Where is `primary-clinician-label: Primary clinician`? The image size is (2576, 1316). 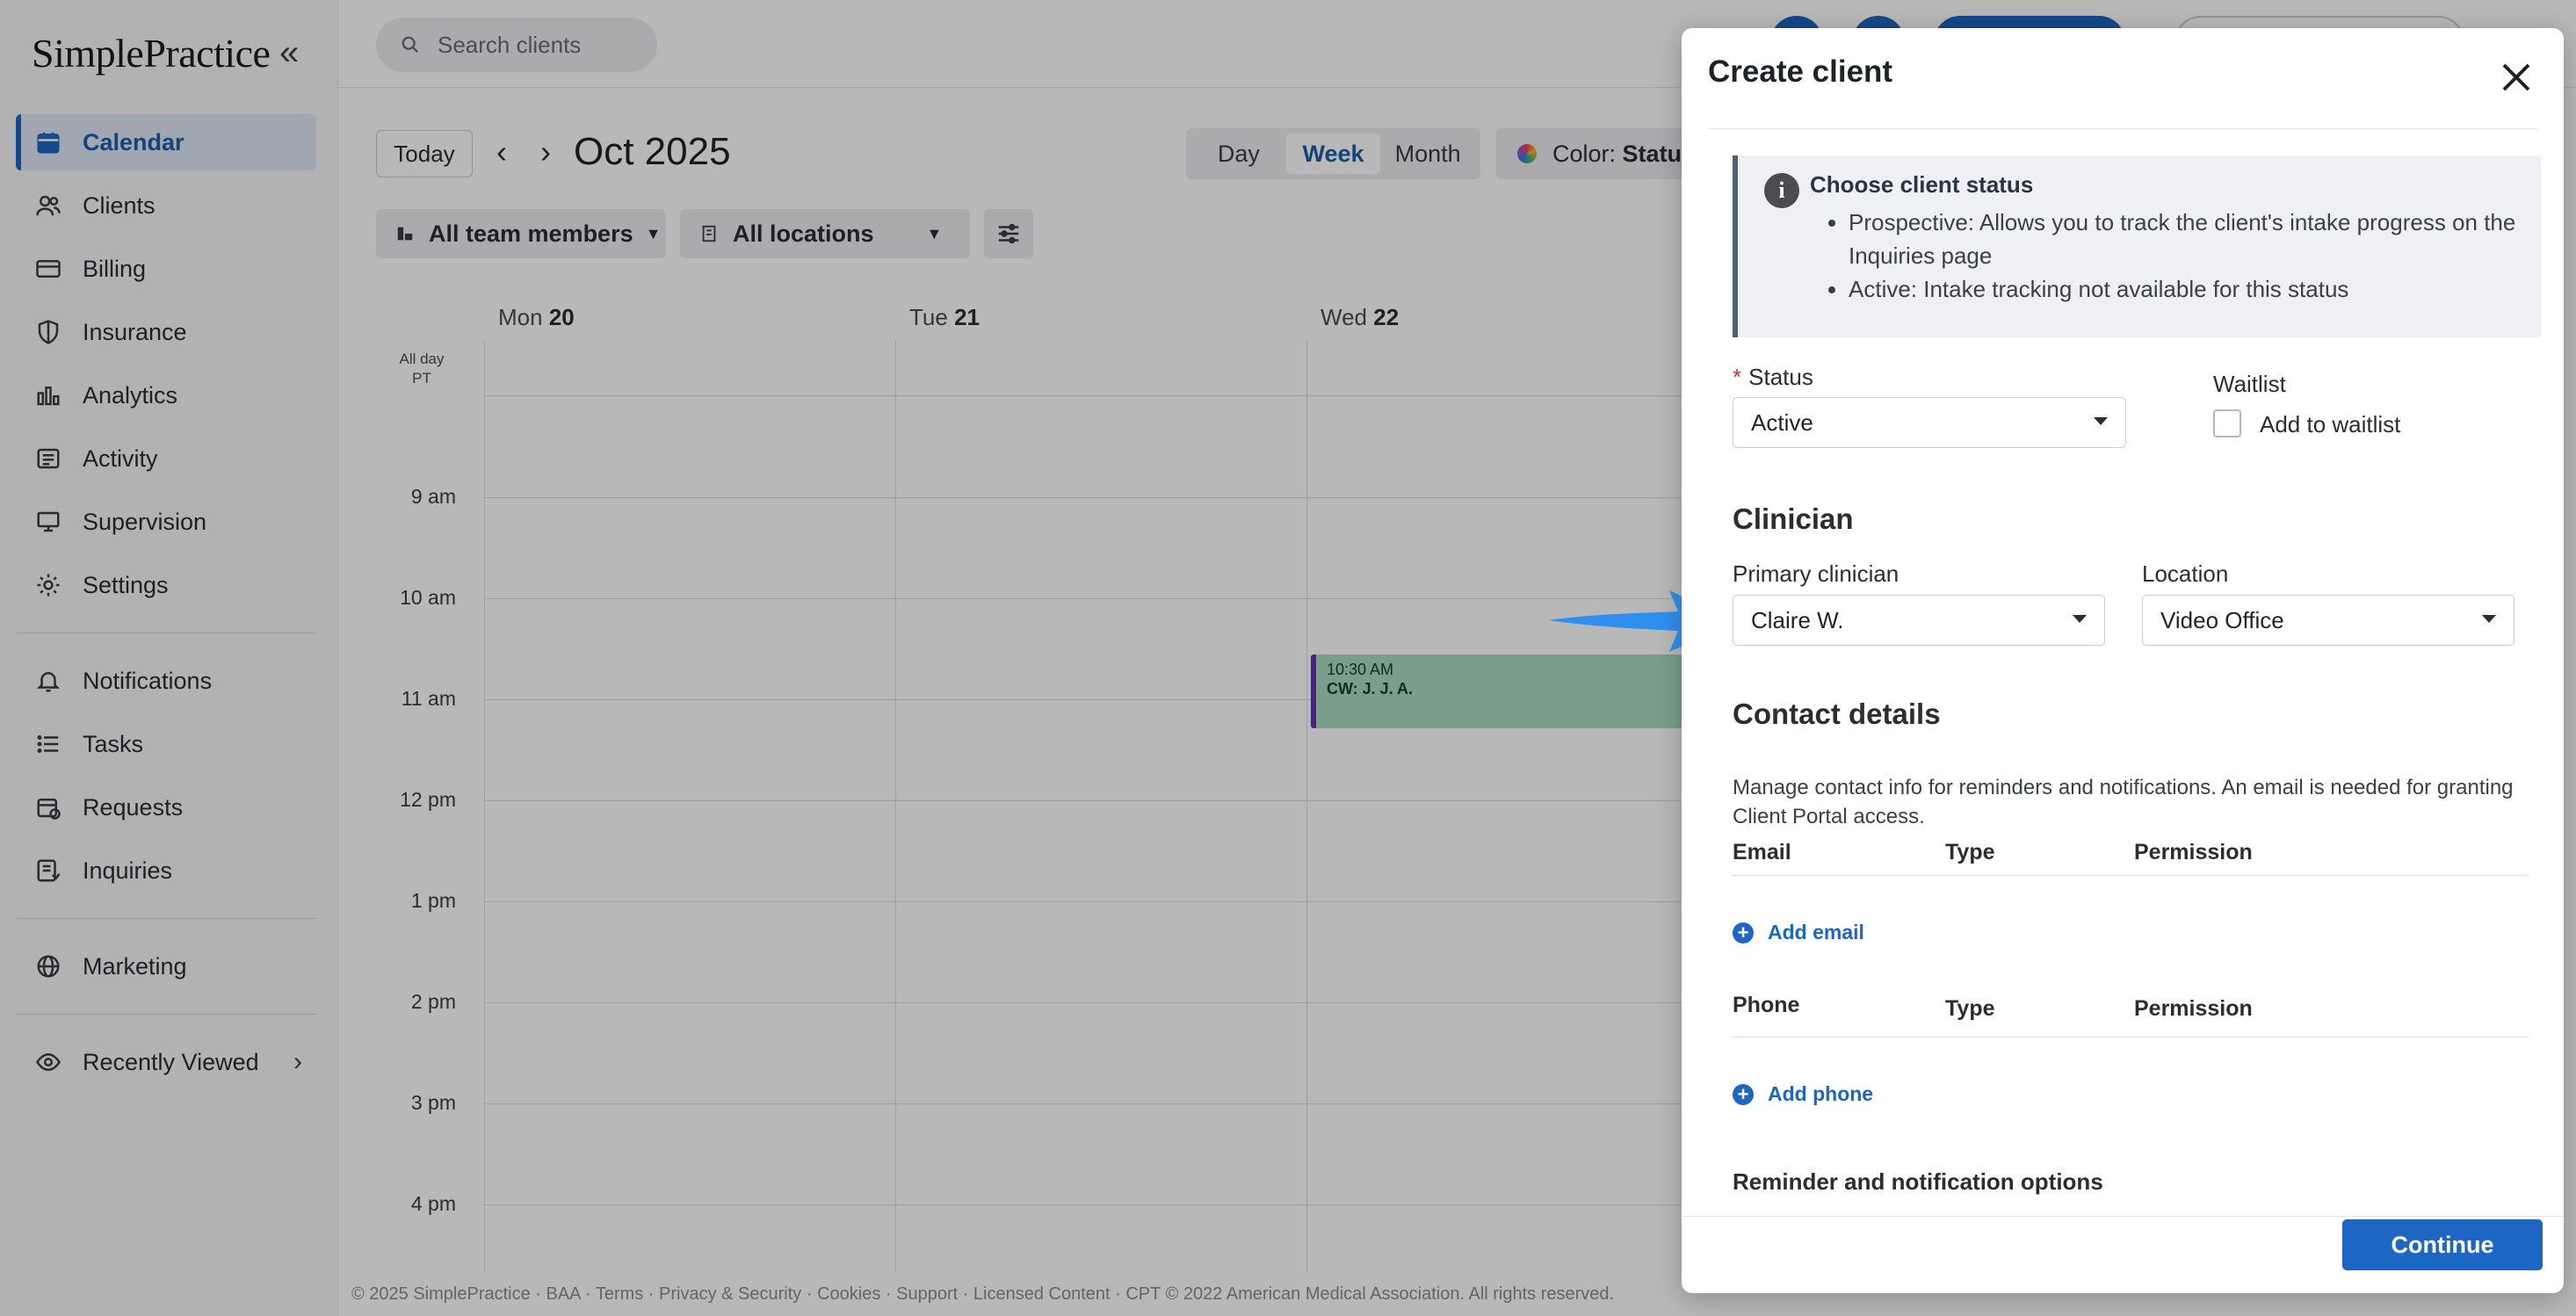 primary-clinician-label: Primary clinician is located at coordinates (1816, 573).